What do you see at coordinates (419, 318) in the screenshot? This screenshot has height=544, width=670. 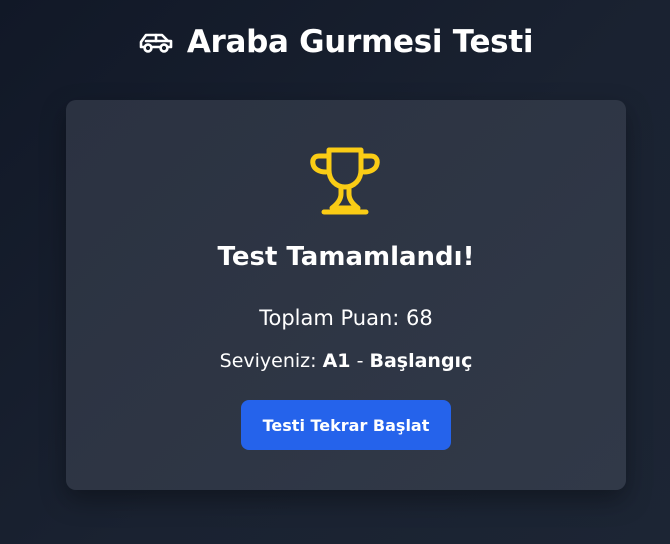 I see `score-value: 68` at bounding box center [419, 318].